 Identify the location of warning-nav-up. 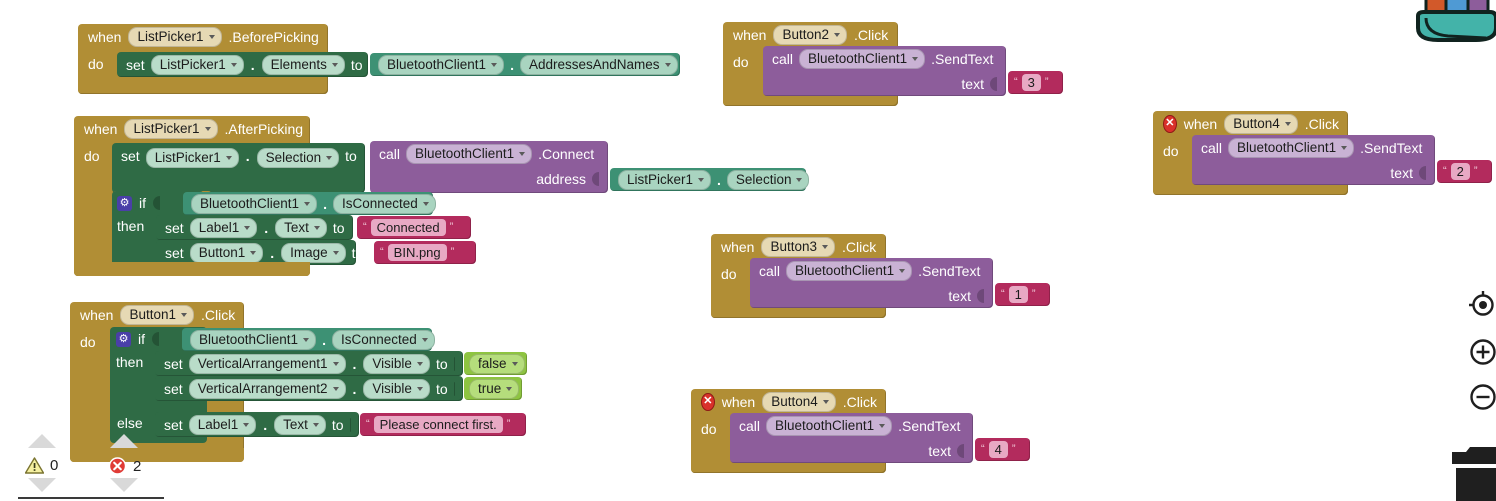
(42, 441).